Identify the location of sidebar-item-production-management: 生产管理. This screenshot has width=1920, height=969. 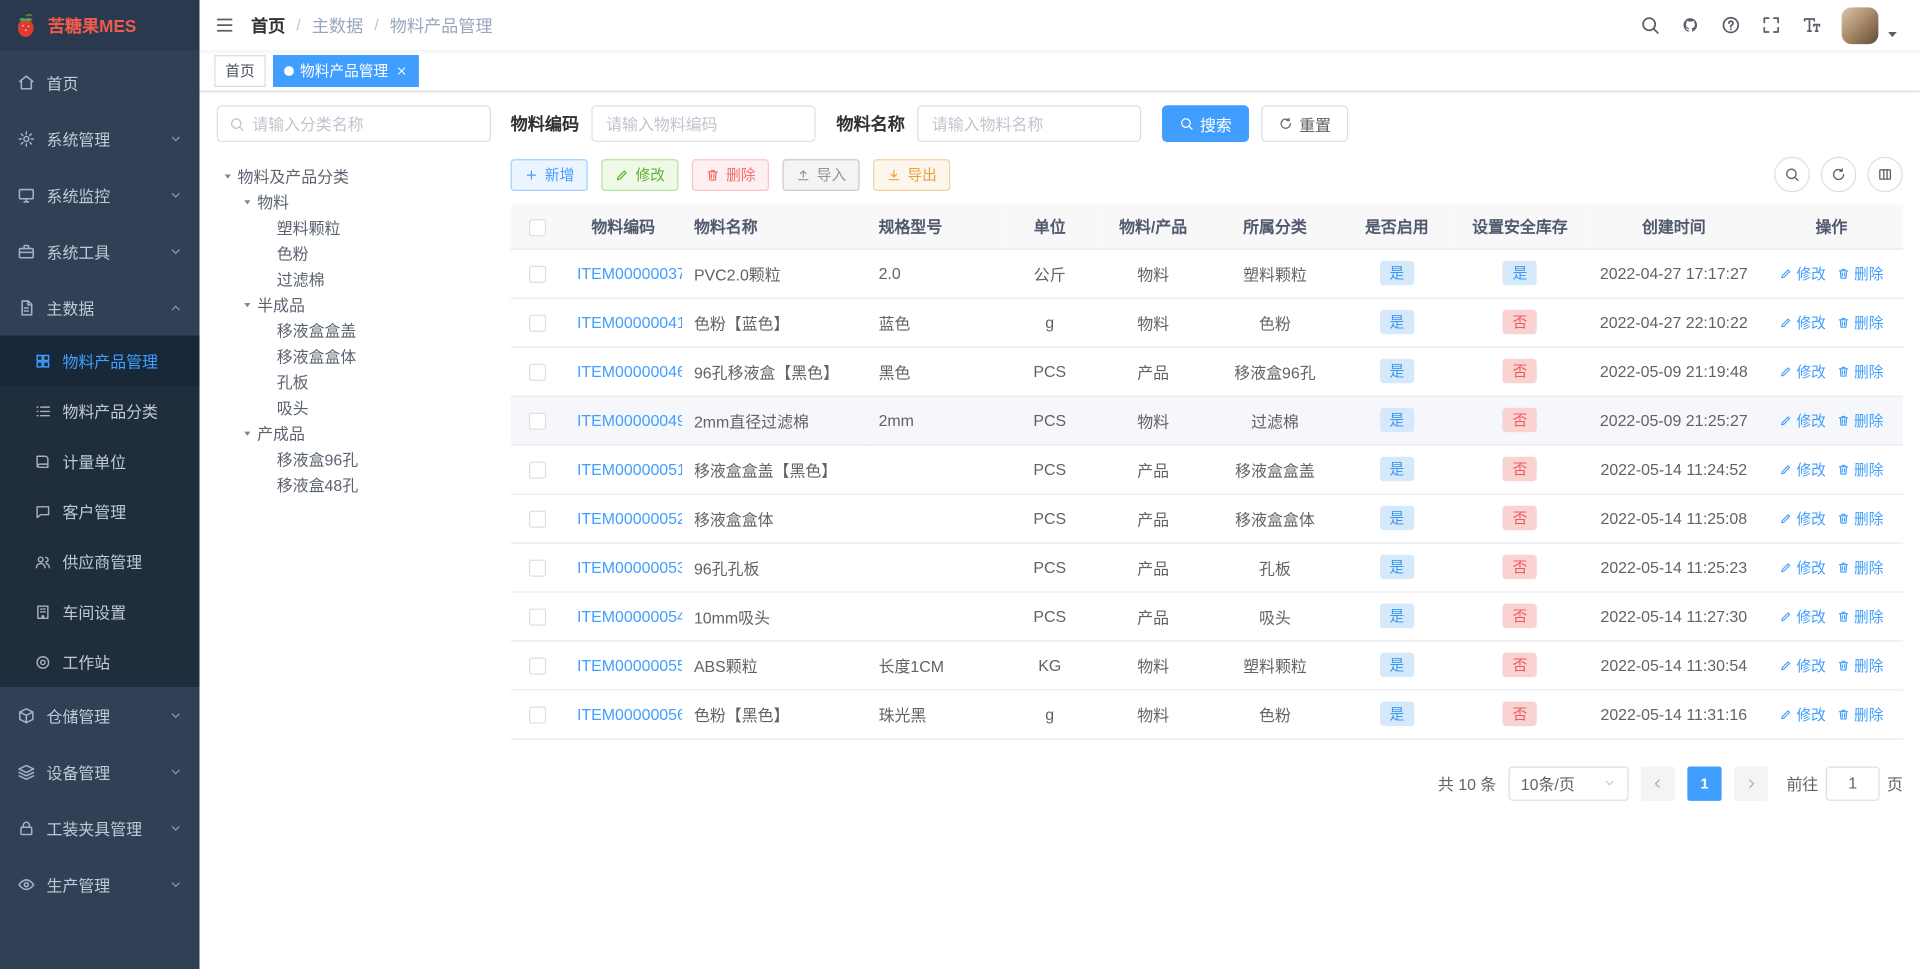
(100, 884).